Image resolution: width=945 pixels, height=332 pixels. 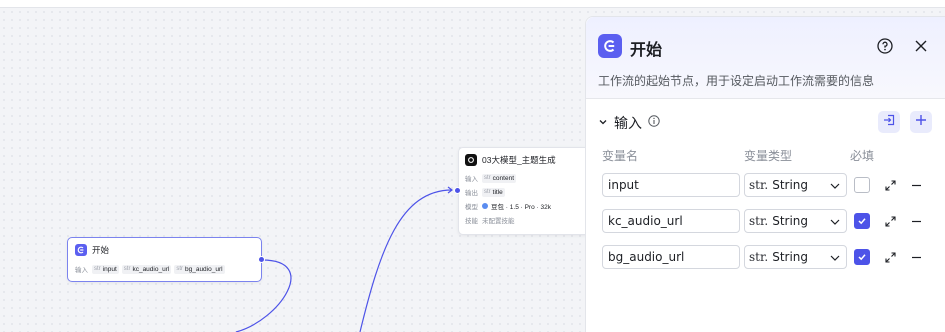 What do you see at coordinates (921, 46) in the screenshot?
I see `close-icon` at bounding box center [921, 46].